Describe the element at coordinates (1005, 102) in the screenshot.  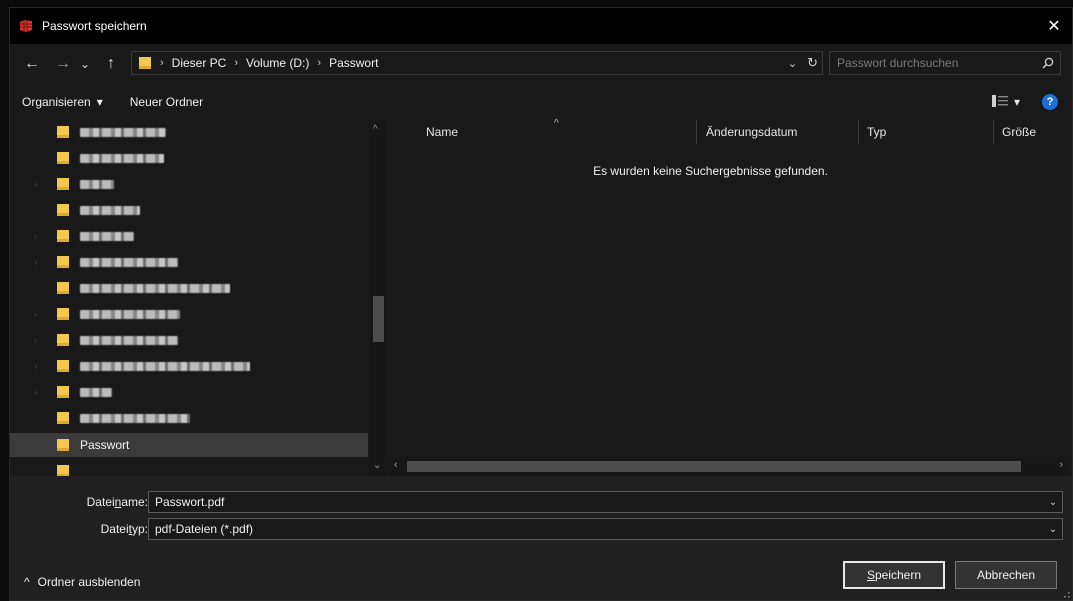
I see `view-options-button: ▾` at that location.